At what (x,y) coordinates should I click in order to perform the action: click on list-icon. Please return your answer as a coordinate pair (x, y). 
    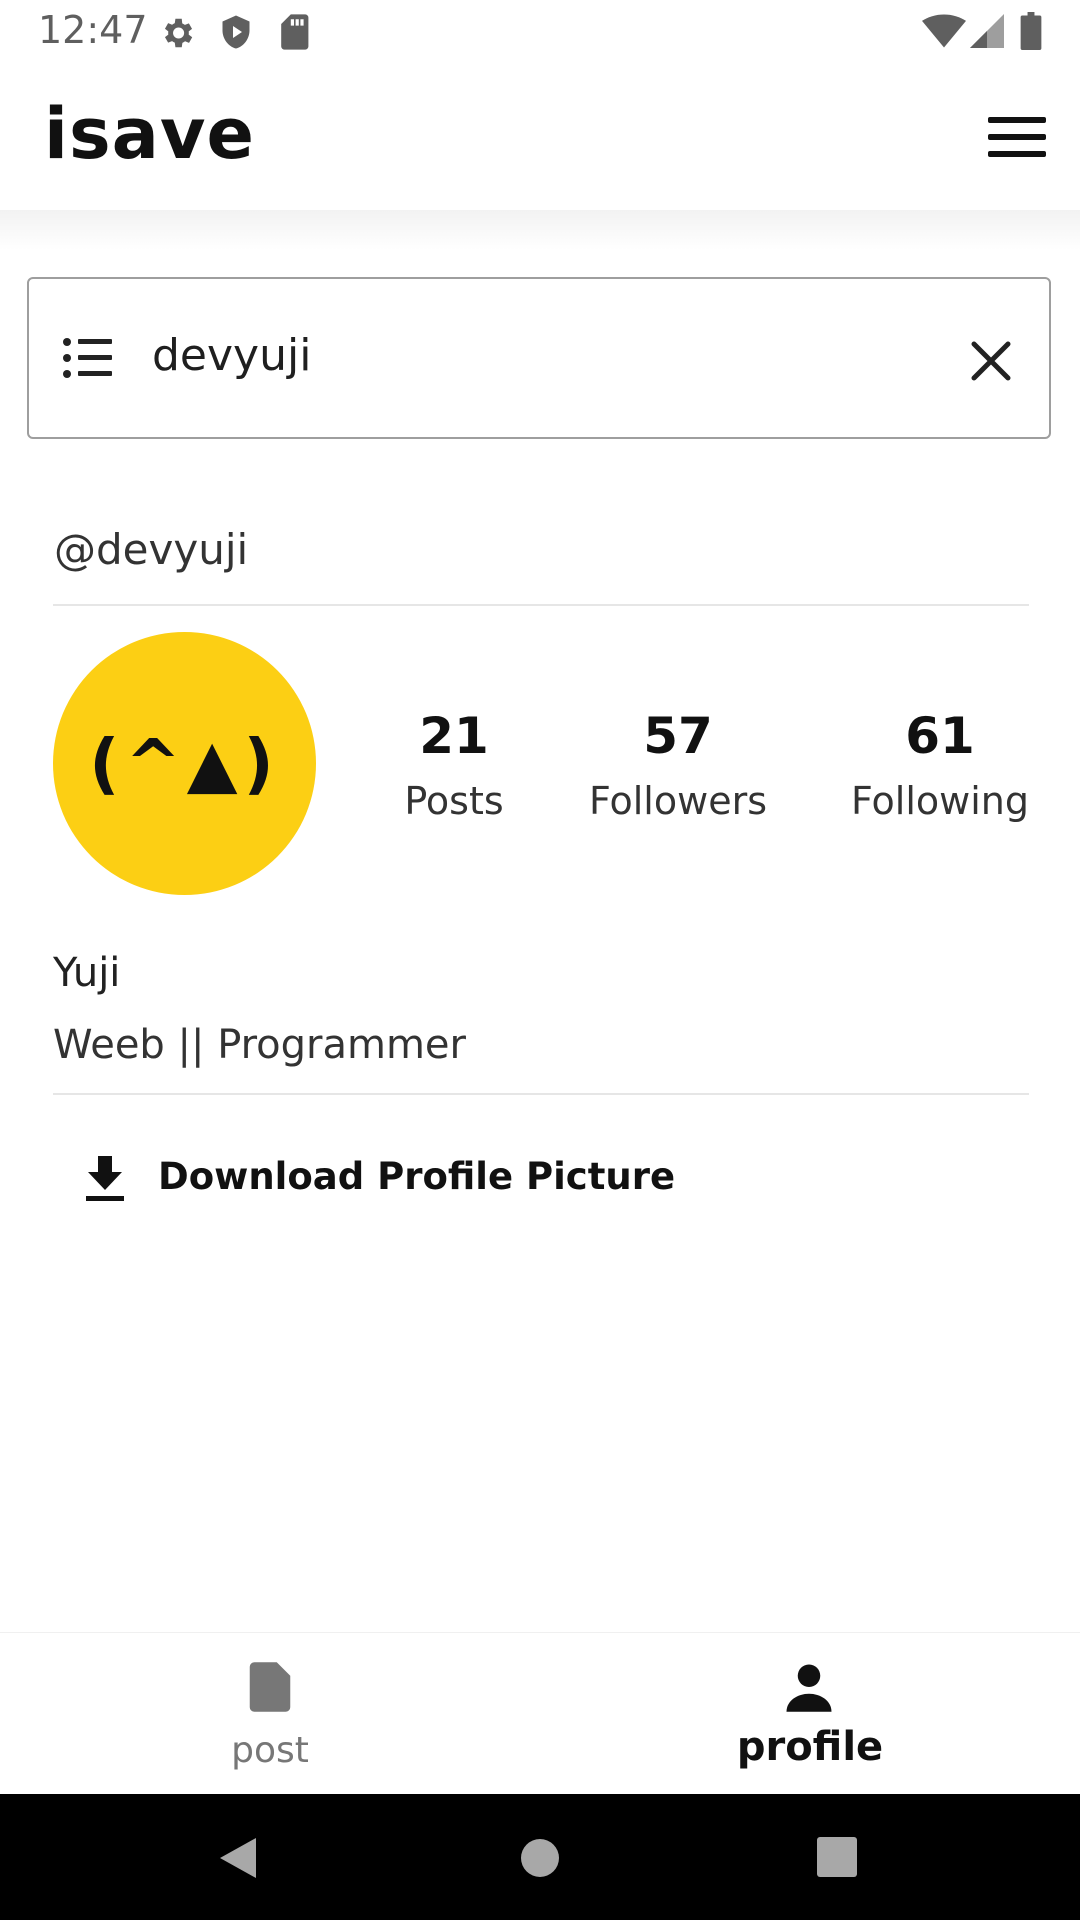
    Looking at the image, I should click on (88, 358).